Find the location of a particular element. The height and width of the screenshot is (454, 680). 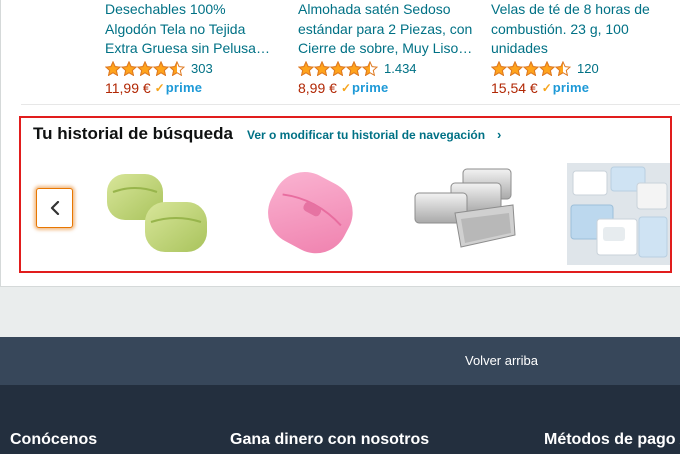

pink-soap-box-image is located at coordinates (310, 212).